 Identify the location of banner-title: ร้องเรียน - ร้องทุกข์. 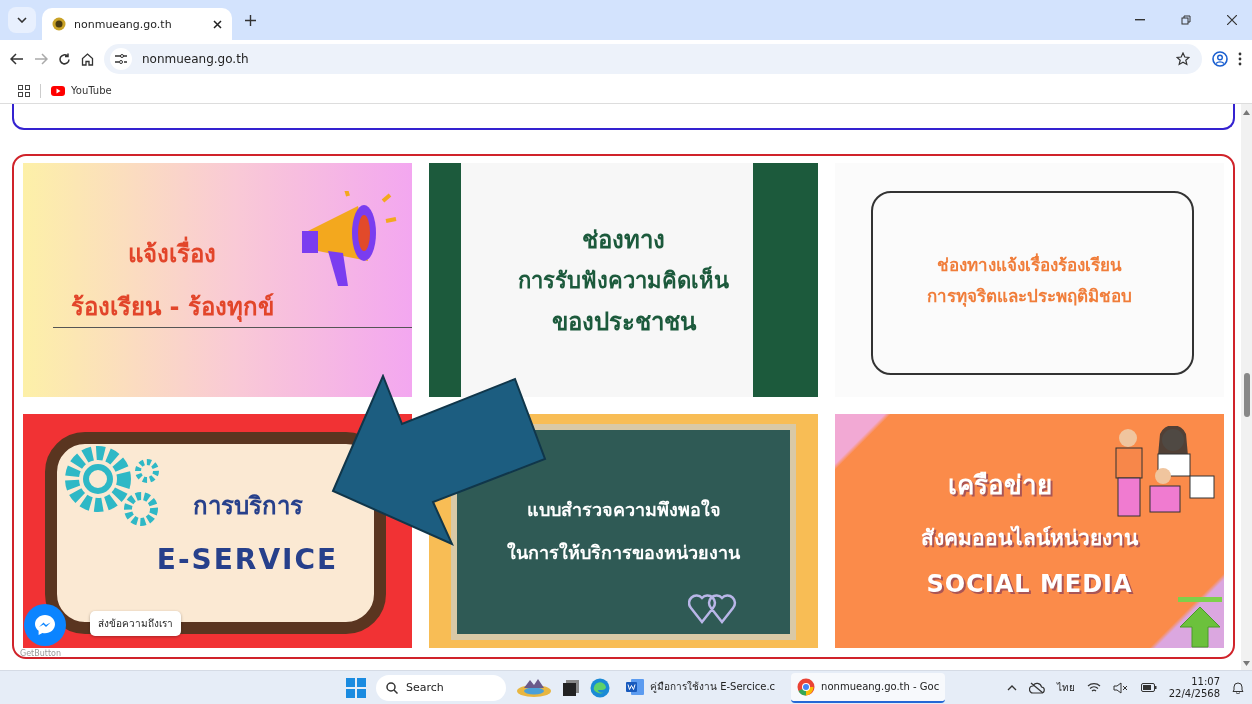
(172, 308).